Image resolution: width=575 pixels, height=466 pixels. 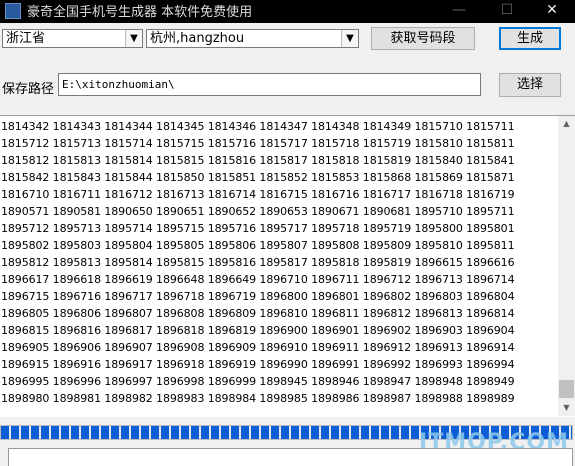 What do you see at coordinates (459, 11) in the screenshot?
I see `minimize-button: —` at bounding box center [459, 11].